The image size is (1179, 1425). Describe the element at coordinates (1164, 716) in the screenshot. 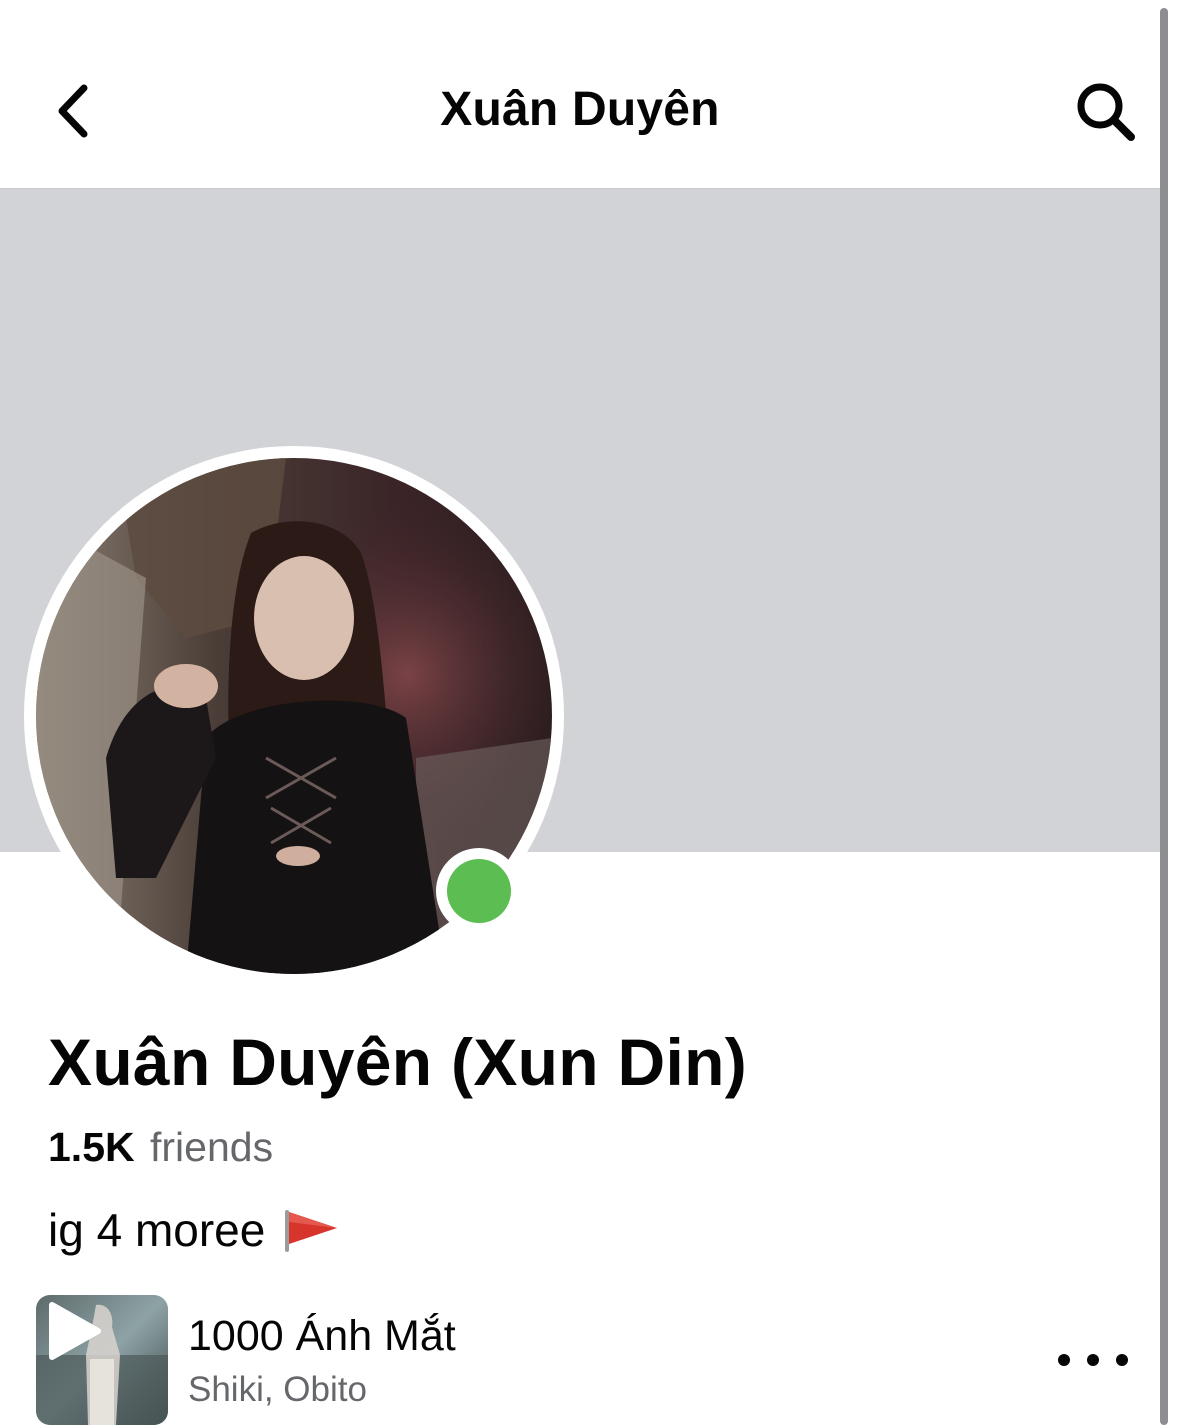

I see `scrollbar` at that location.